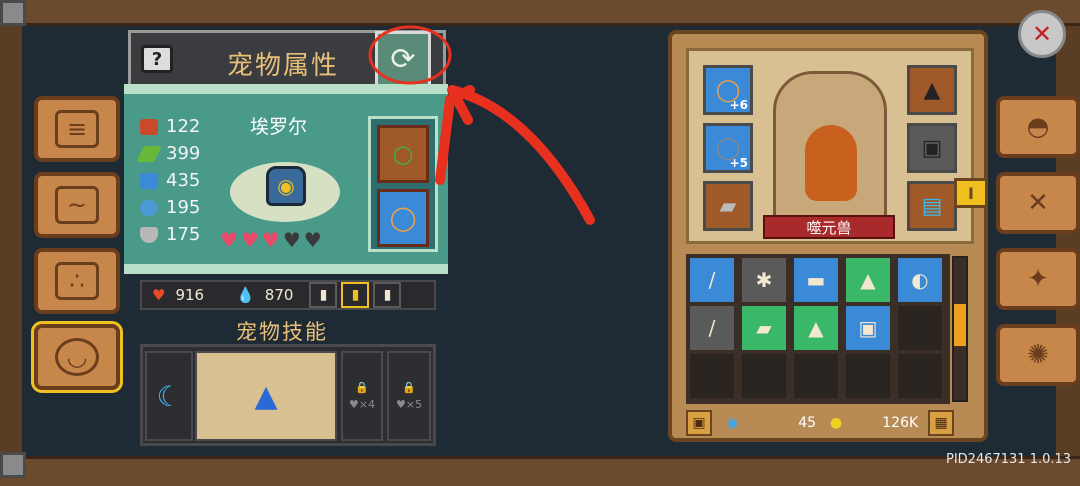 This screenshot has width=1080, height=486. Describe the element at coordinates (764, 280) in the screenshot. I see `mace-item: ✱` at that location.